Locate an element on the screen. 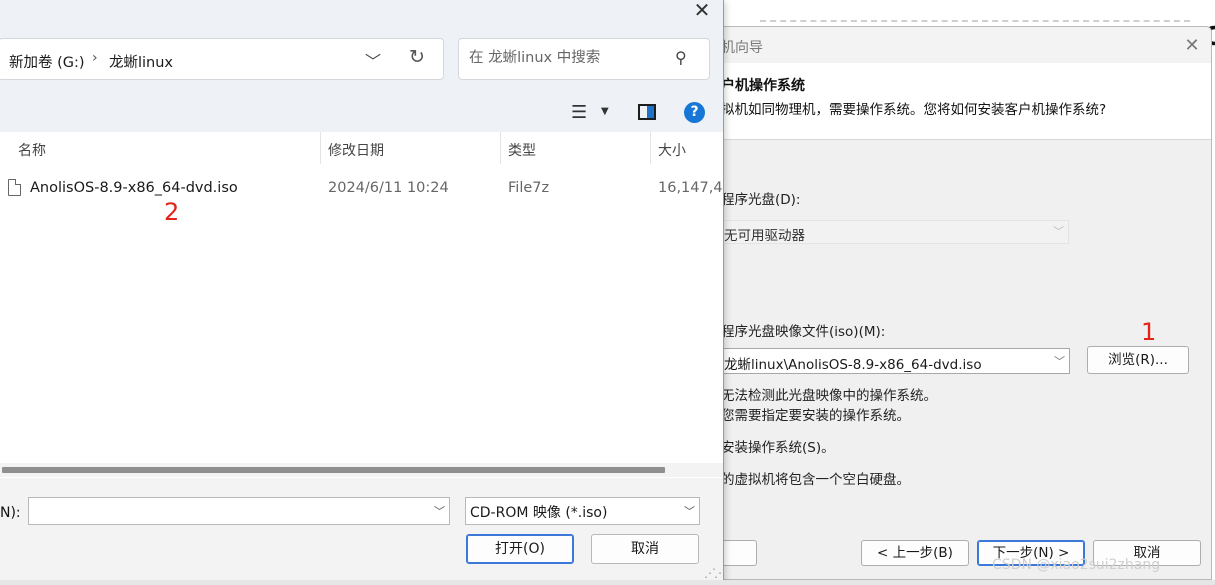 This screenshot has width=1215, height=585. file-type: File7z is located at coordinates (529, 188).